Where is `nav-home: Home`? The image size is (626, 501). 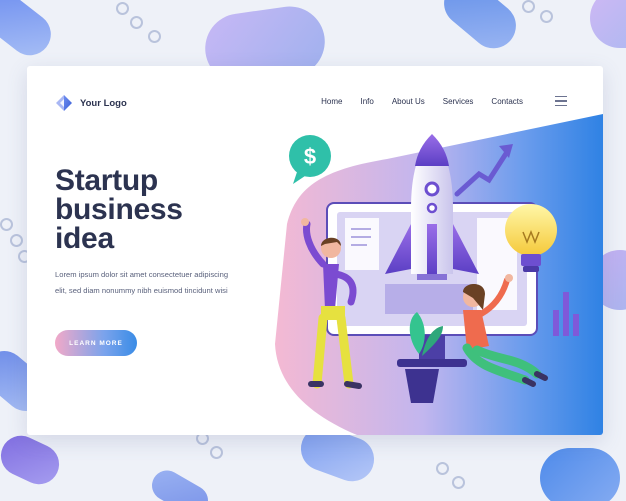 nav-home: Home is located at coordinates (331, 101).